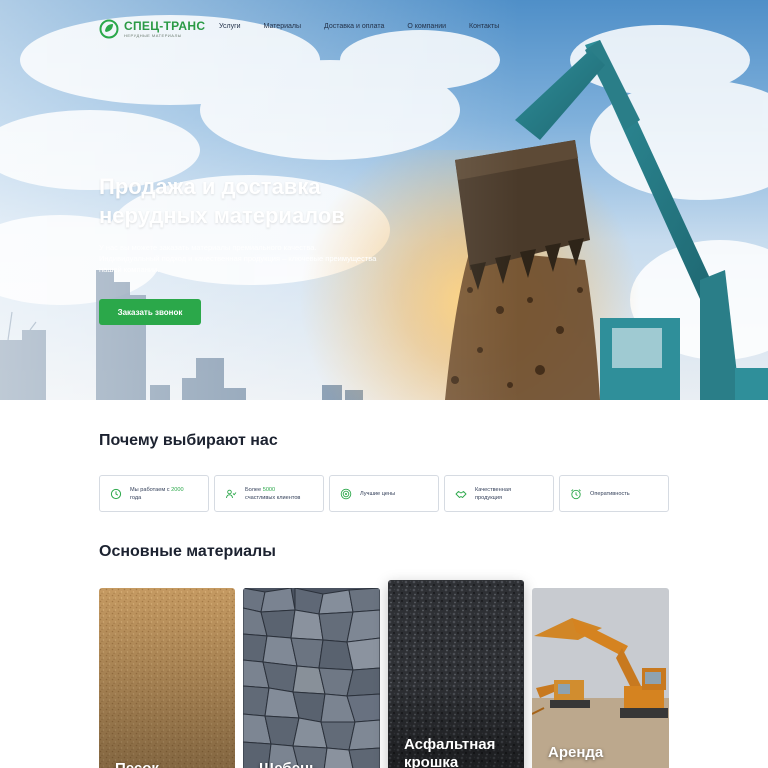 The image size is (768, 768). I want to click on material-label: Аренда, so click(576, 752).